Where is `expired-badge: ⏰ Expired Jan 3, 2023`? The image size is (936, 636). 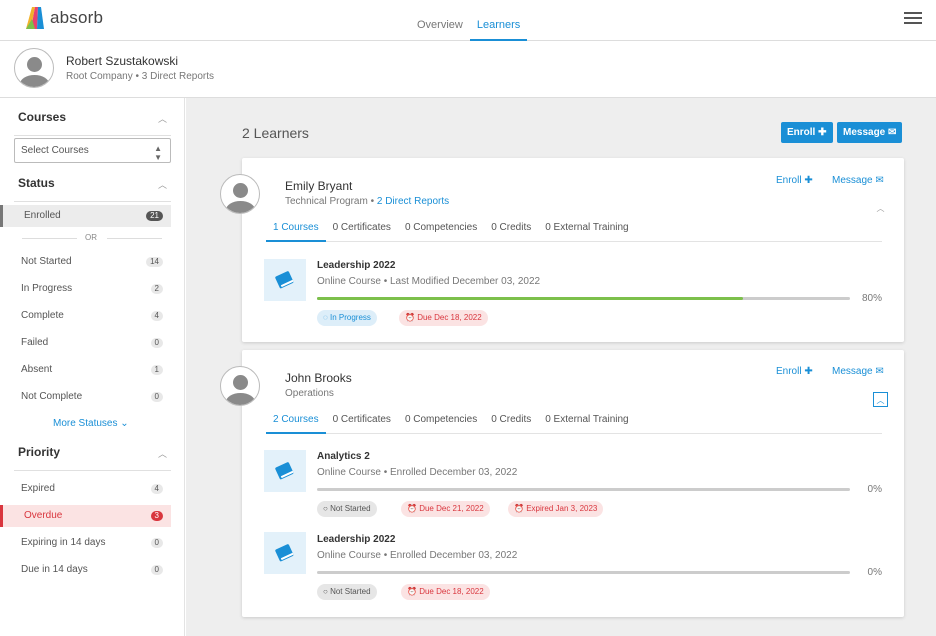 expired-badge: ⏰ Expired Jan 3, 2023 is located at coordinates (556, 509).